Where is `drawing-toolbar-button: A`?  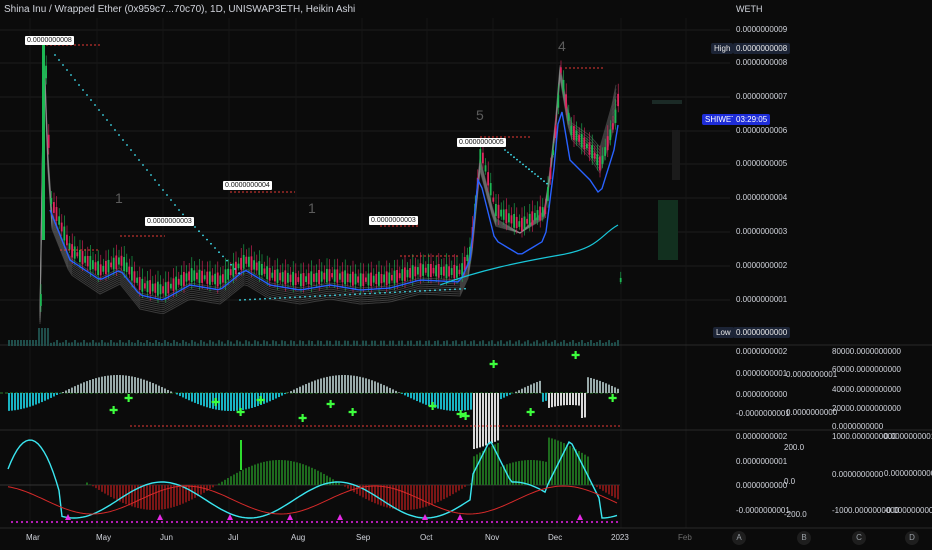 drawing-toolbar-button: A is located at coordinates (739, 538).